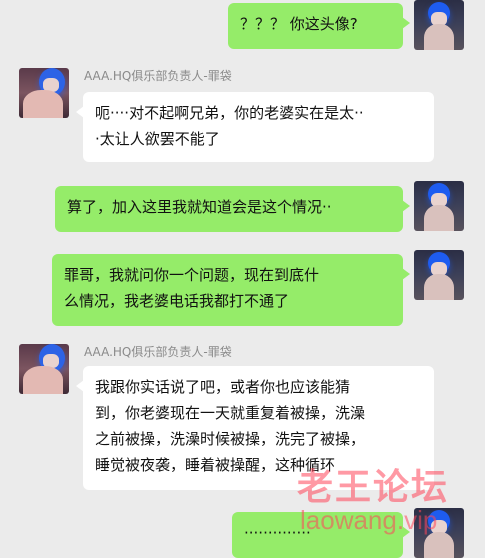  Describe the element at coordinates (230, 439) in the screenshot. I see `message-line: 之前被操，洗澡时候被操，洗完了被操，` at that location.